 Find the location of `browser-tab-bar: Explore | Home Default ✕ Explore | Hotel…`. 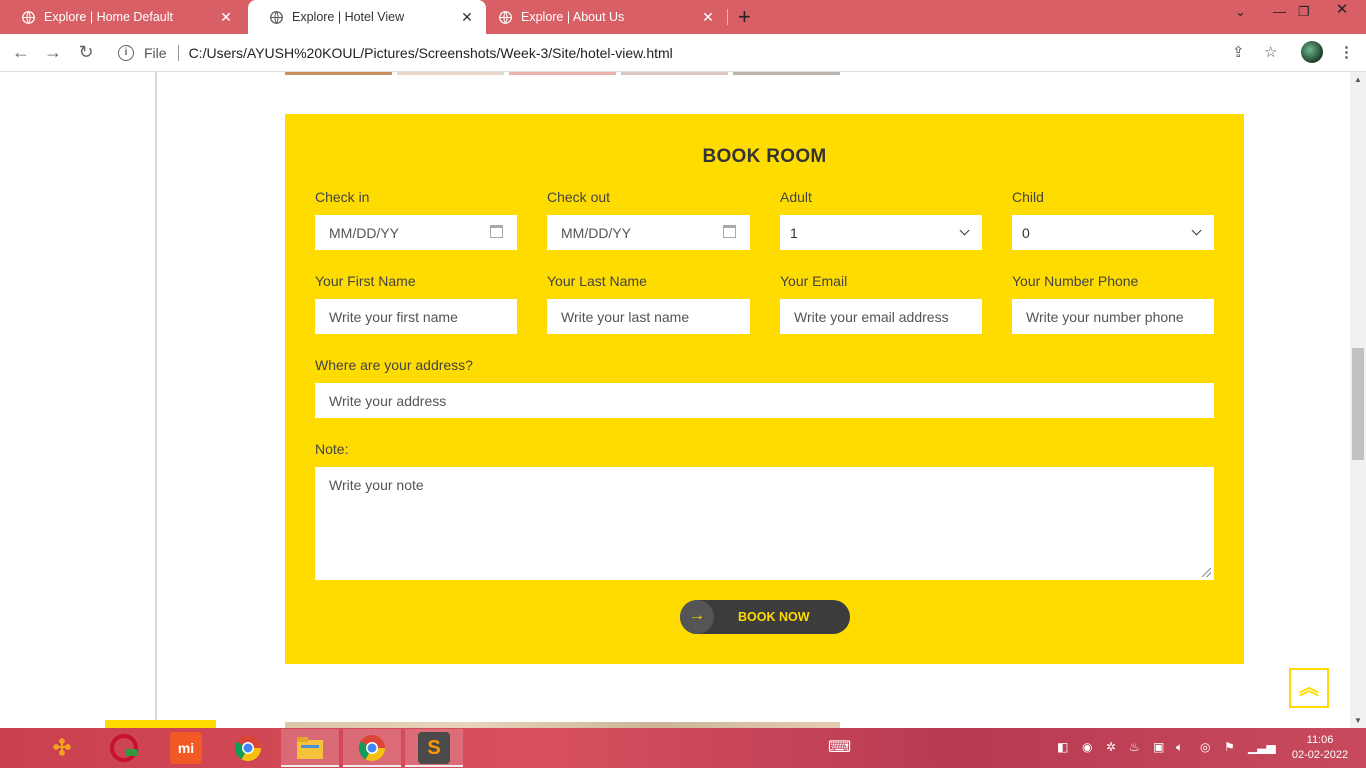

browser-tab-bar: Explore | Home Default ✕ Explore | Hotel… is located at coordinates (683, 17).